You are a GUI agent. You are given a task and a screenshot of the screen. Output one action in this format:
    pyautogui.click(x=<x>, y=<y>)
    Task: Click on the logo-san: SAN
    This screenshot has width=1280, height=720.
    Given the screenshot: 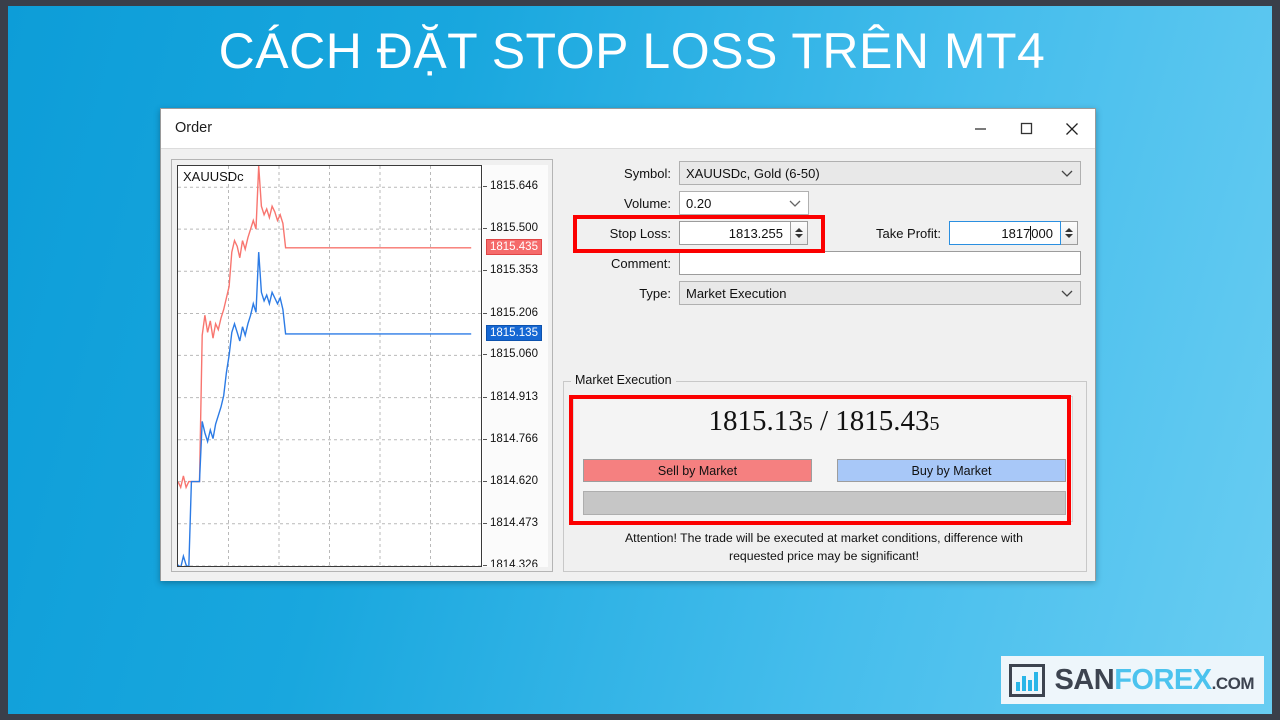 What is the action you would take?
    pyautogui.click(x=1084, y=679)
    